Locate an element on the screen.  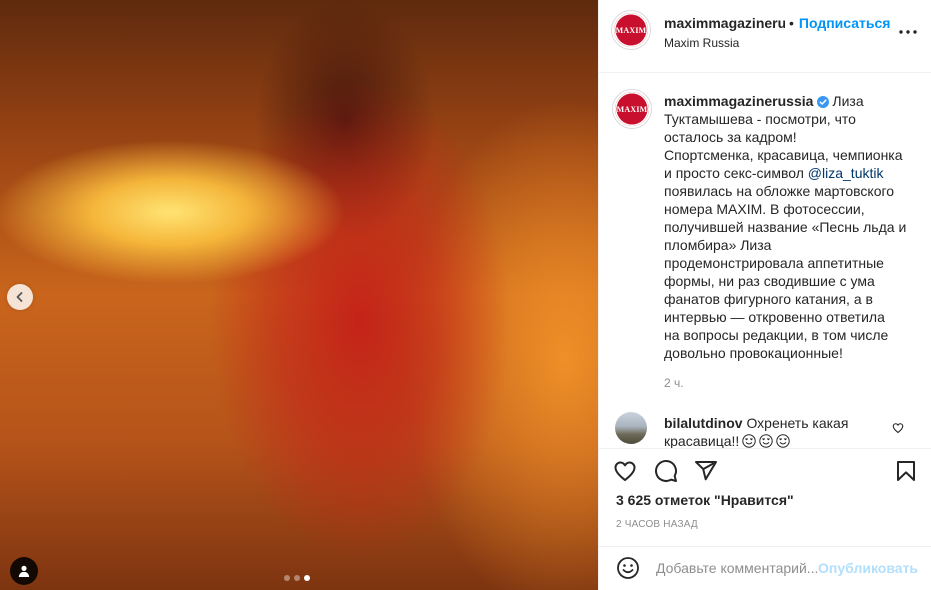
caption-line: появилась на обложке мартовского is located at coordinates (779, 191).